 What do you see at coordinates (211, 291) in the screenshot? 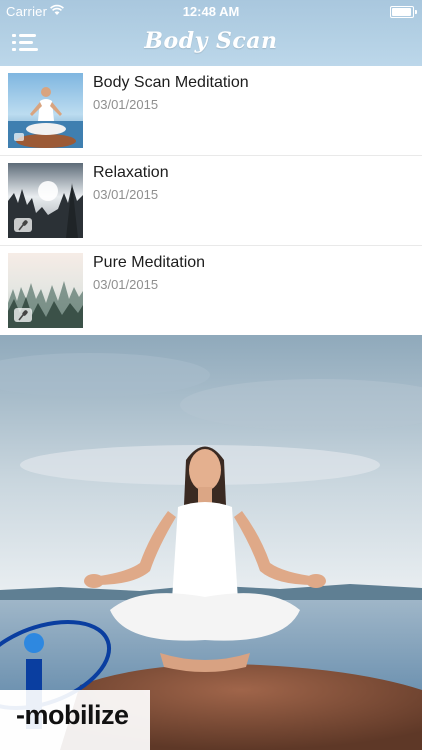
I see `track-row-pure-meditation: Pure Meditation 03/01/2015` at bounding box center [211, 291].